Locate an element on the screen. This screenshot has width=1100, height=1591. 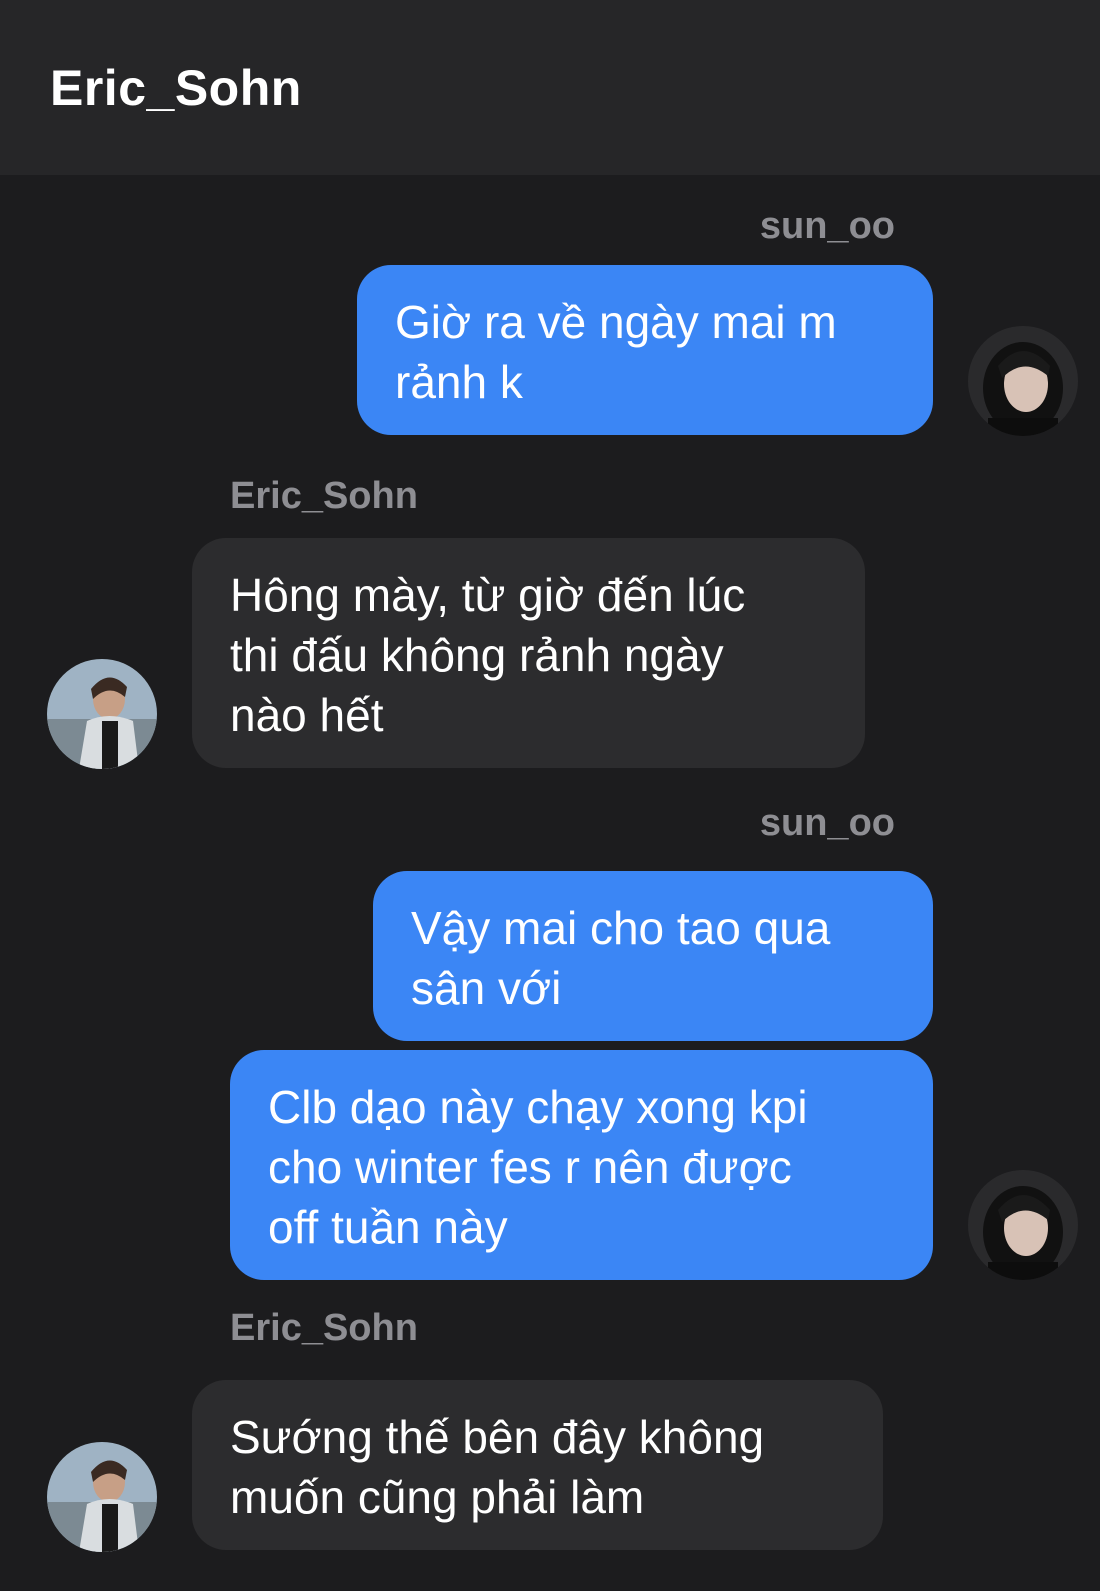
message-bubble-outgoing: Vậy mai cho tao qua sân với is located at coordinates (653, 956).